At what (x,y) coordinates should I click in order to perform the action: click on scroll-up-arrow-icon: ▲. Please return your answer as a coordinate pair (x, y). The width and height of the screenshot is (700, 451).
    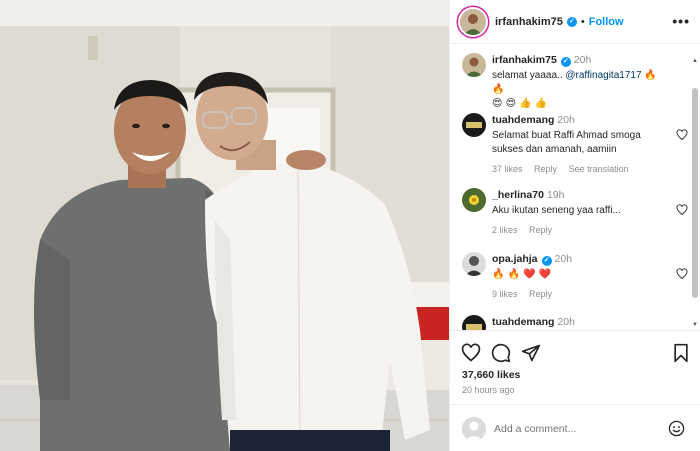
    Looking at the image, I should click on (695, 61).